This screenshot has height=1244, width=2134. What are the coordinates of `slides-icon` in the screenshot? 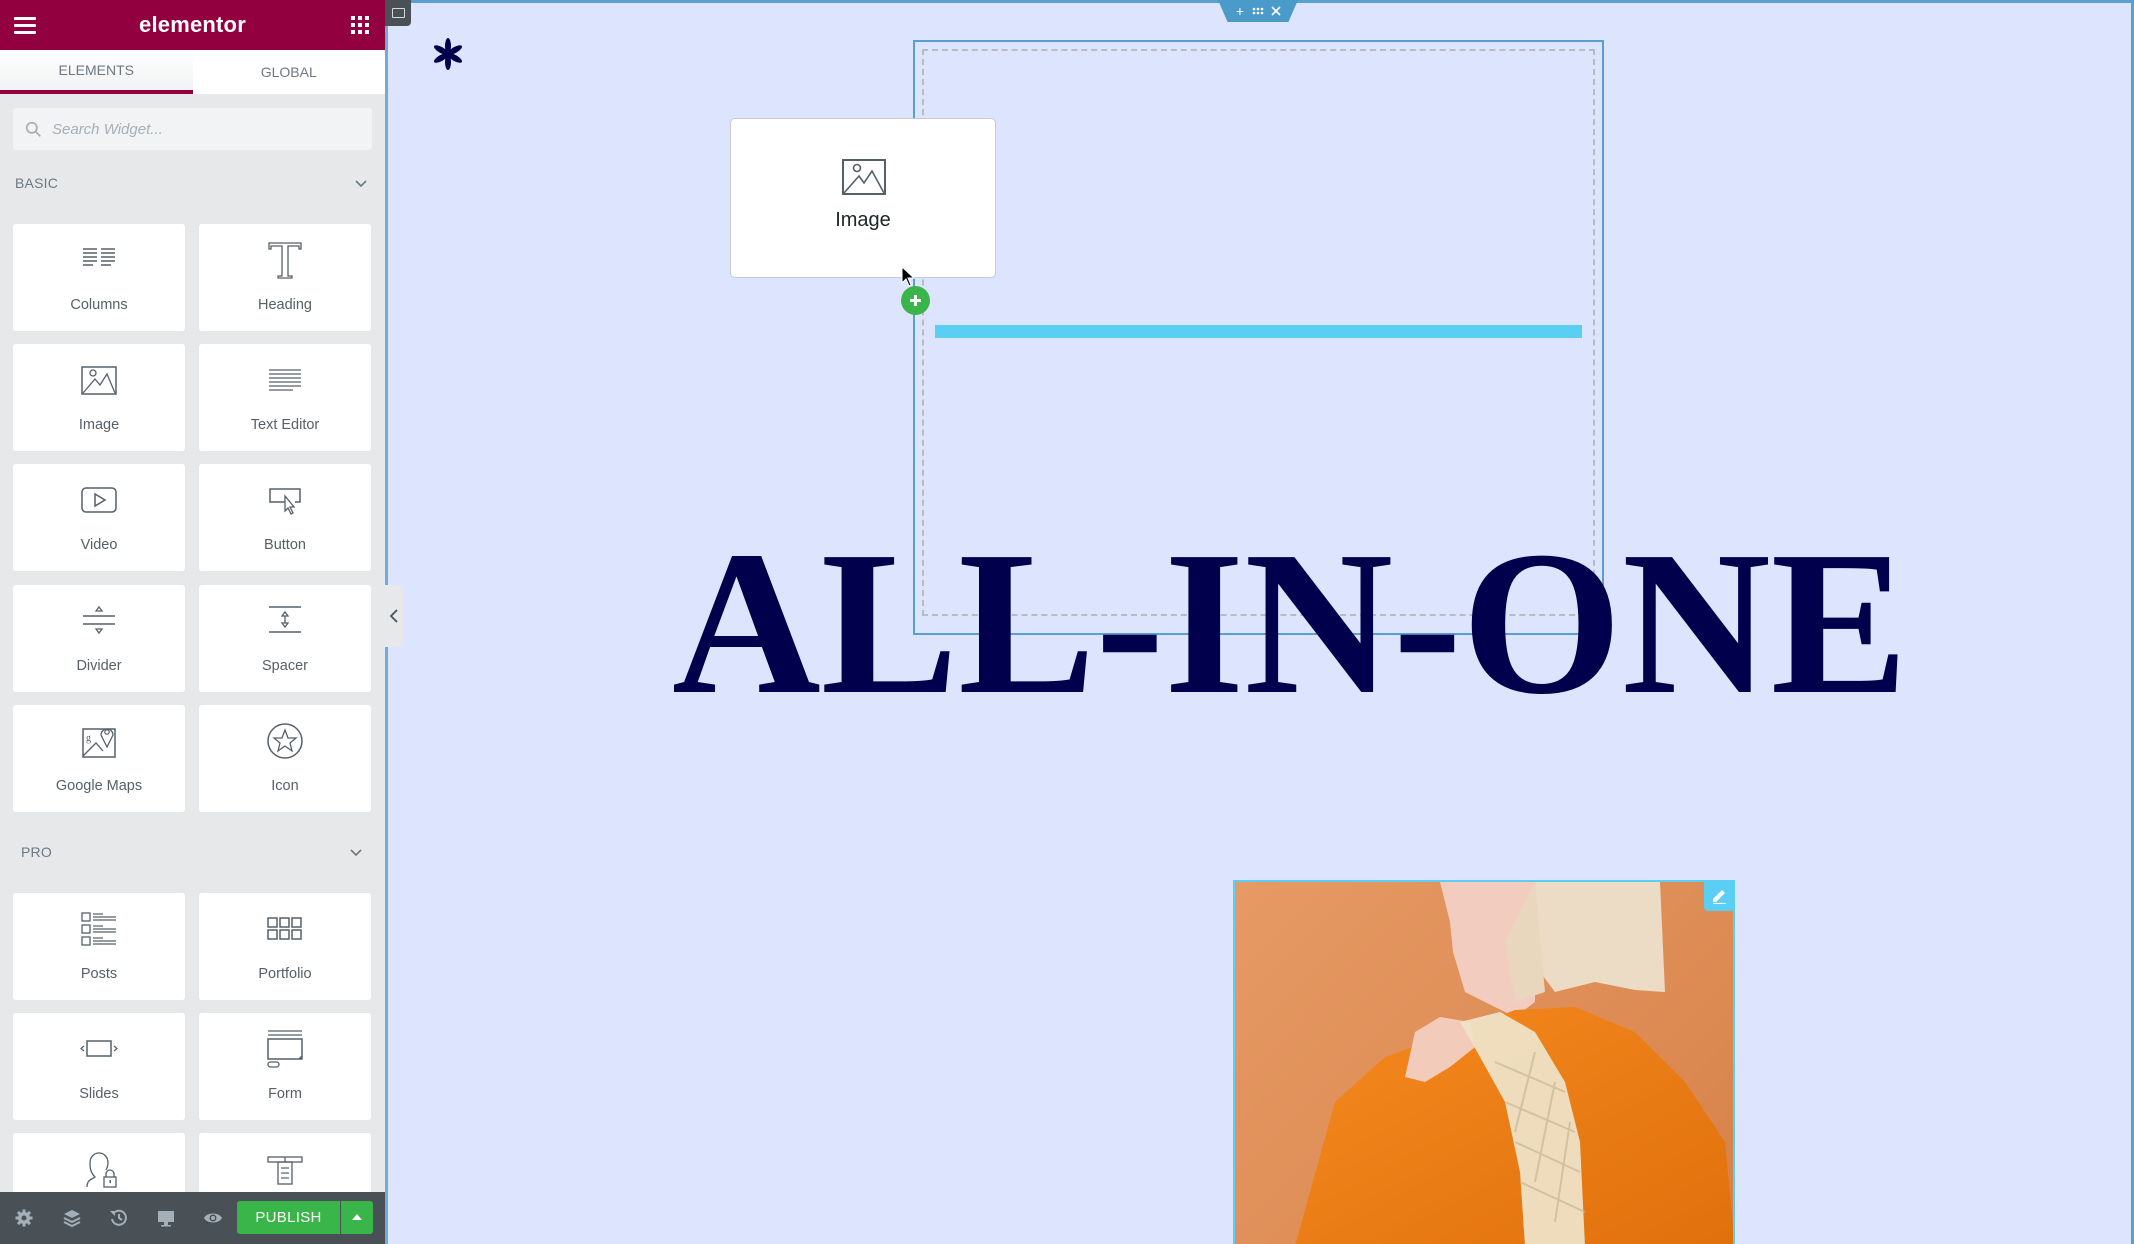 It's located at (99, 1048).